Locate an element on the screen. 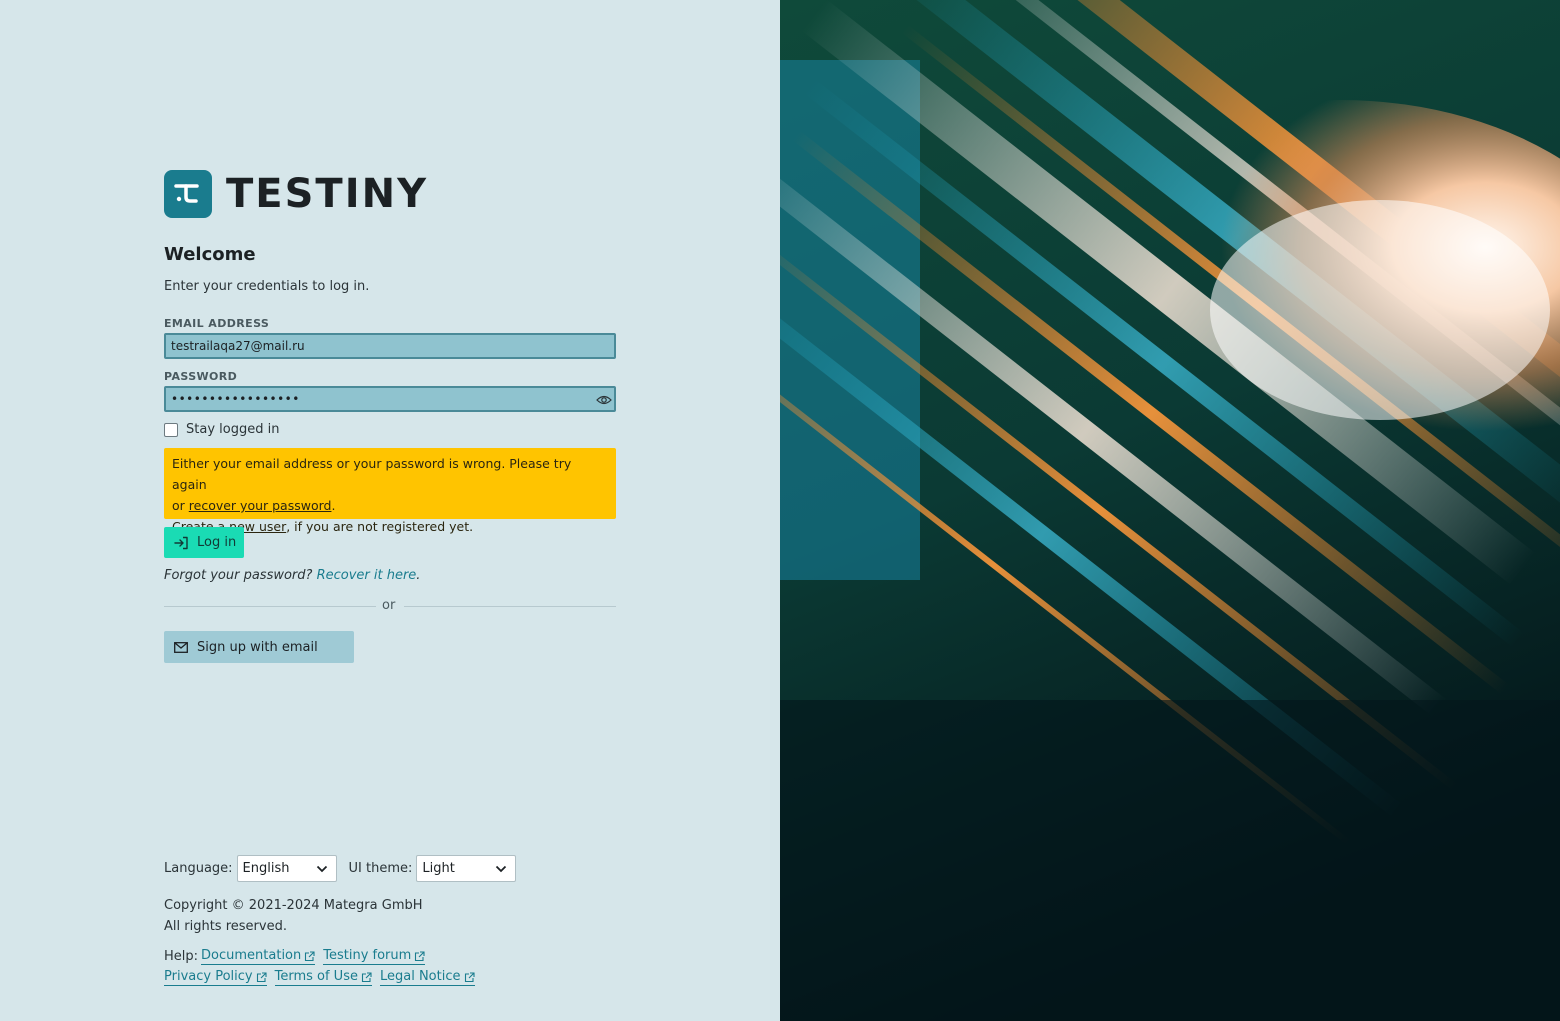 This screenshot has width=1560, height=1021. theme-select: Light is located at coordinates (466, 868).